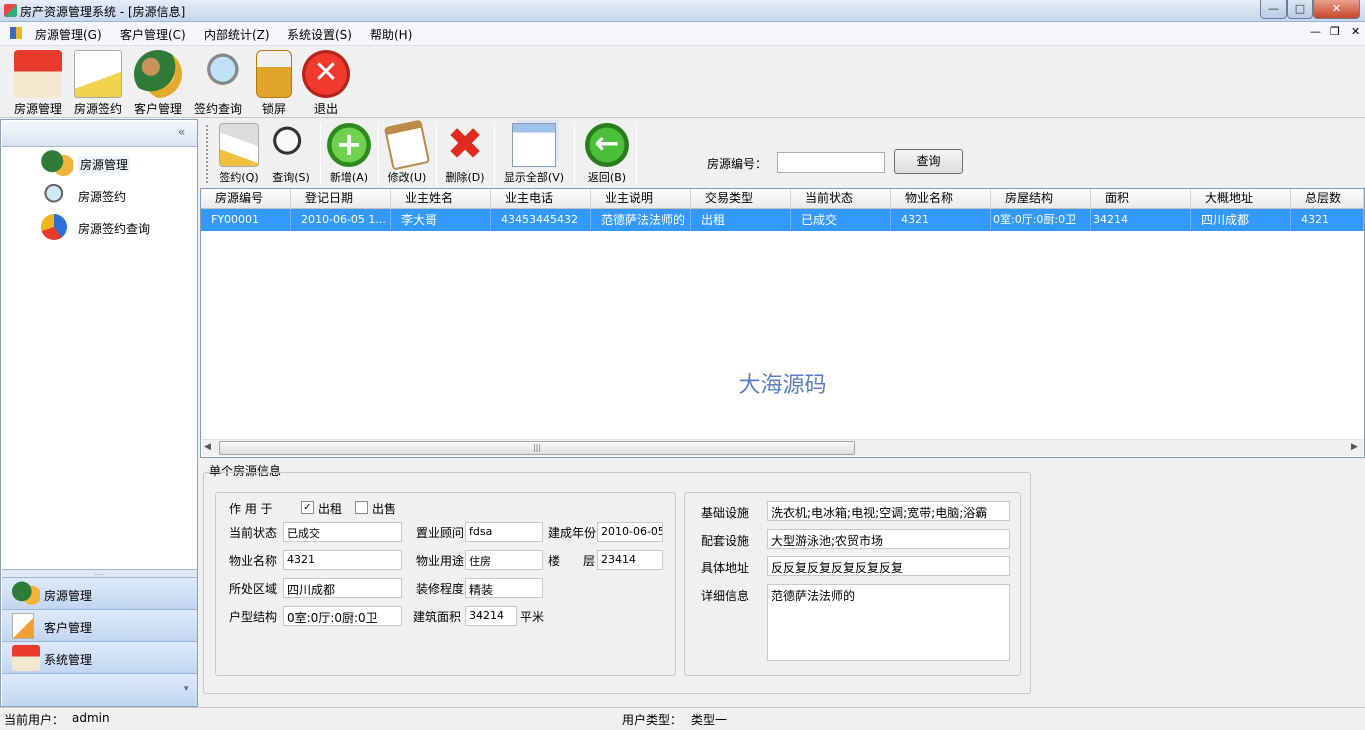 This screenshot has width=1365, height=730. I want to click on menu-settings: 系统设置(S), so click(319, 34).